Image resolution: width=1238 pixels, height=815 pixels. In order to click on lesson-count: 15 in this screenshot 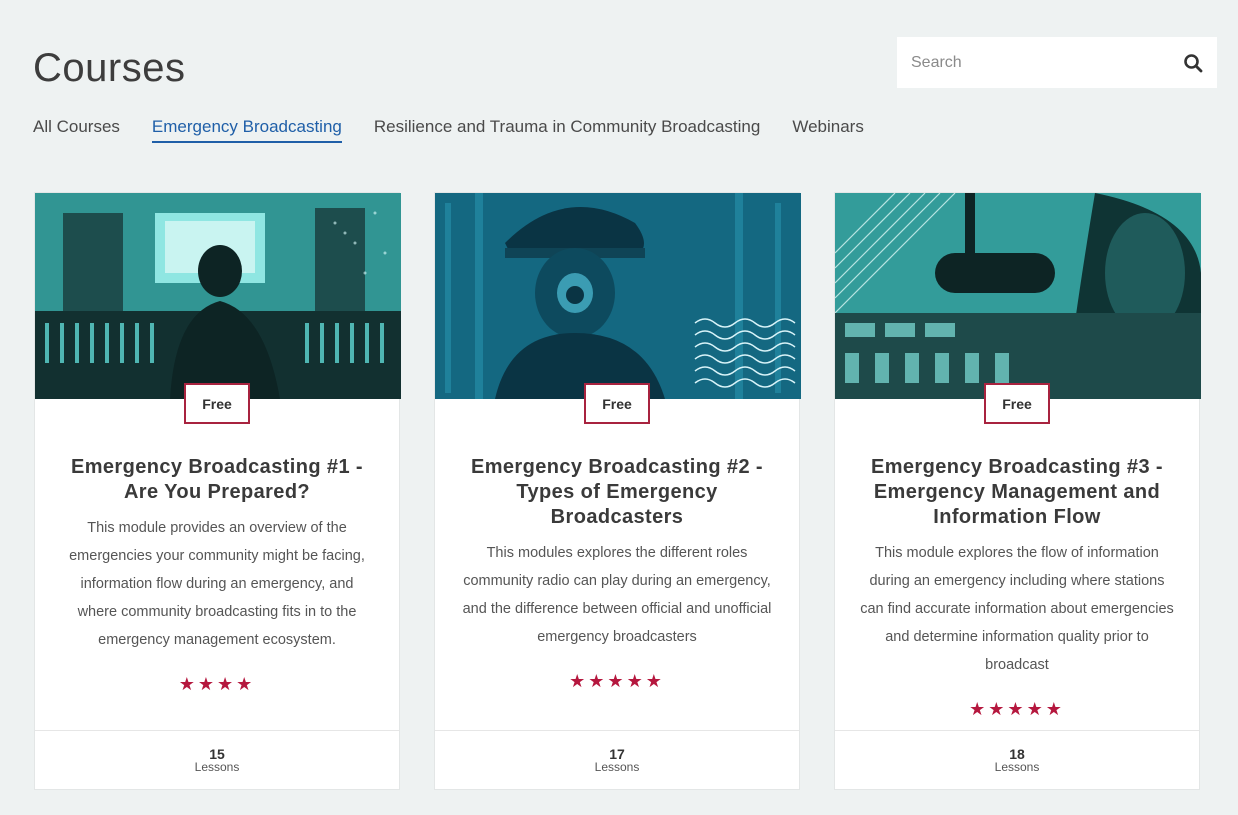, I will do `click(217, 754)`.